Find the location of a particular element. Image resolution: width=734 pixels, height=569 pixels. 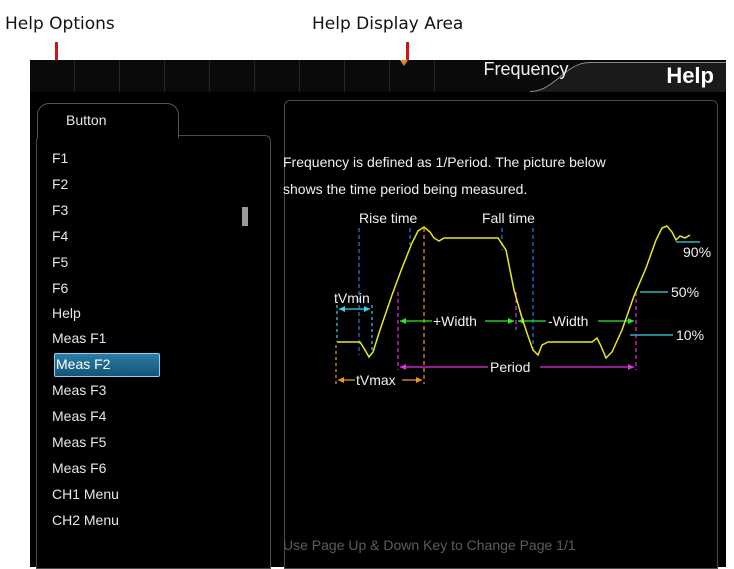

button-tab: Button is located at coordinates (108, 120).